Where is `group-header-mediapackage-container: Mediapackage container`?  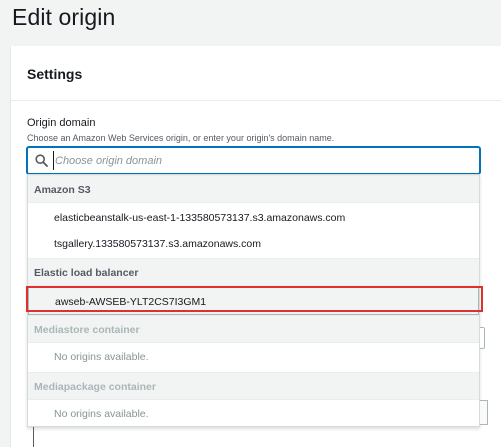 group-header-mediapackage-container: Mediapackage container is located at coordinates (253, 386).